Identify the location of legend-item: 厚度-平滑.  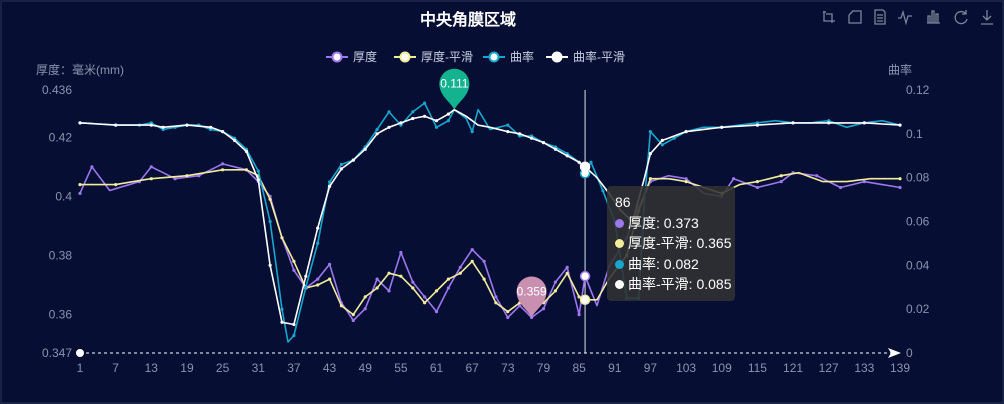
(433, 56).